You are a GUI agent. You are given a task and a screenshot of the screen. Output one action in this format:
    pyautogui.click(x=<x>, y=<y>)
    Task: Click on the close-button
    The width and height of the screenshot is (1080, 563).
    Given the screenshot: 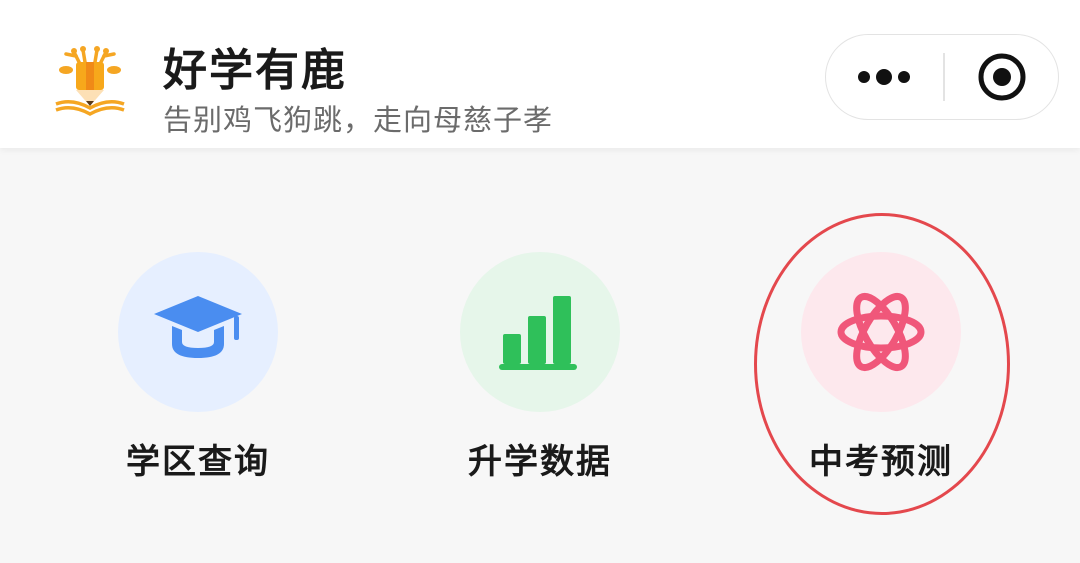 What is the action you would take?
    pyautogui.click(x=1001, y=77)
    